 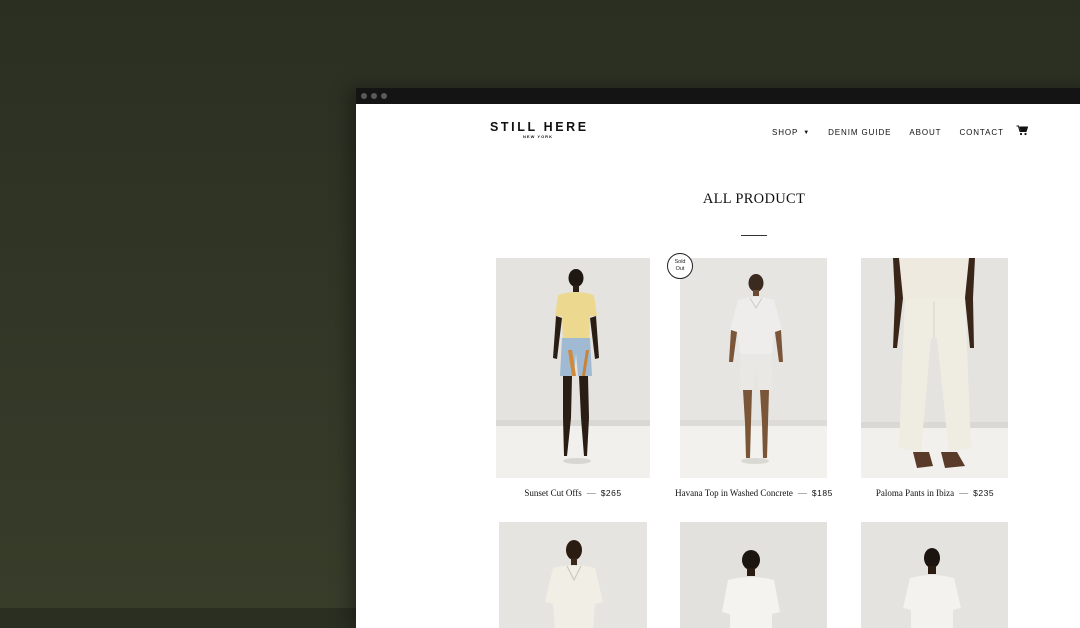 I want to click on sold-out-badge: Sold Out, so click(x=680, y=266).